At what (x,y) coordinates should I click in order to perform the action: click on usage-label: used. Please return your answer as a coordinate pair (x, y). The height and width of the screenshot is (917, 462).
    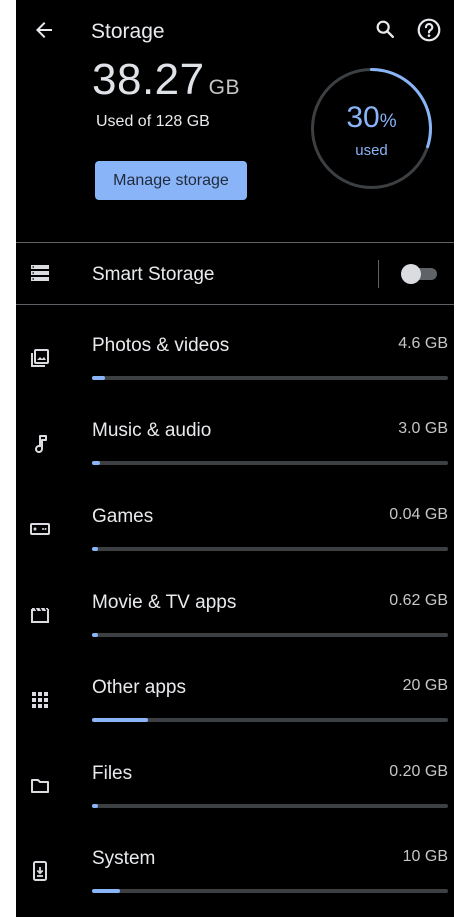
    Looking at the image, I should click on (371, 150).